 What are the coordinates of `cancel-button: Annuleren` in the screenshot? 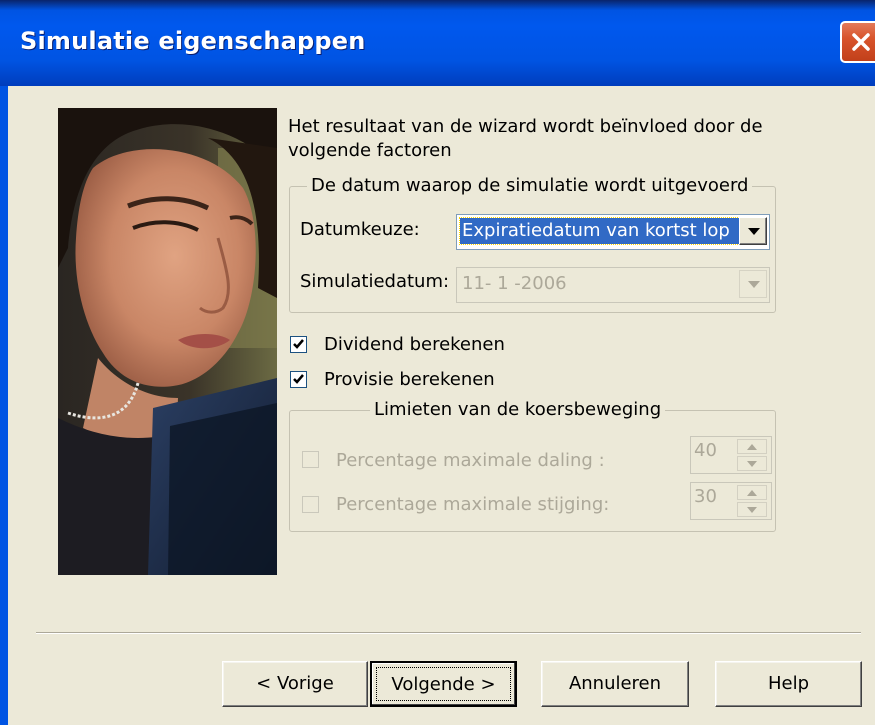 It's located at (615, 684).